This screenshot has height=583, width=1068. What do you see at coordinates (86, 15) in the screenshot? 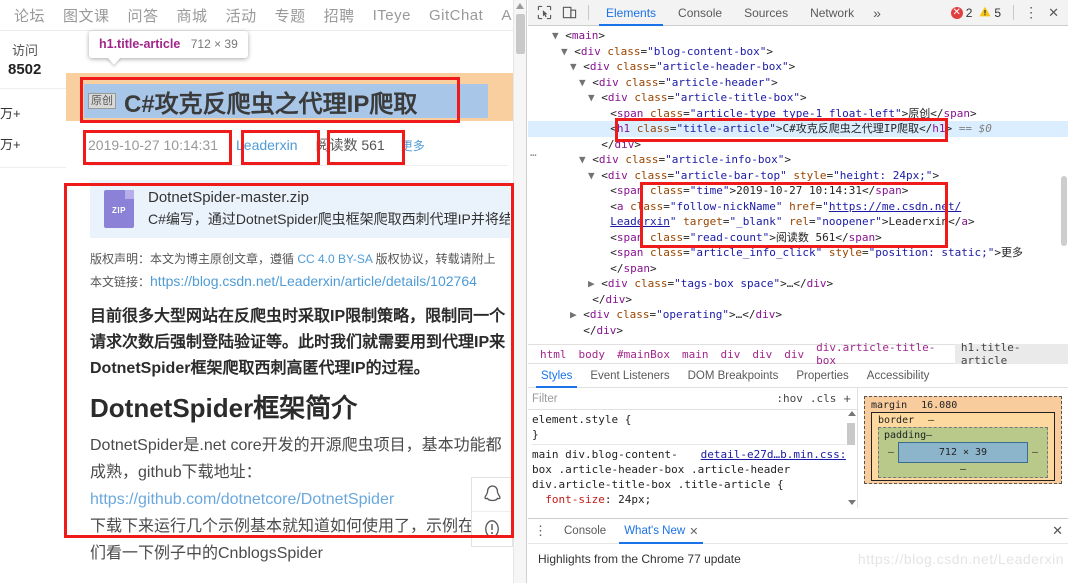
I see `nav-item-1: 图文课` at bounding box center [86, 15].